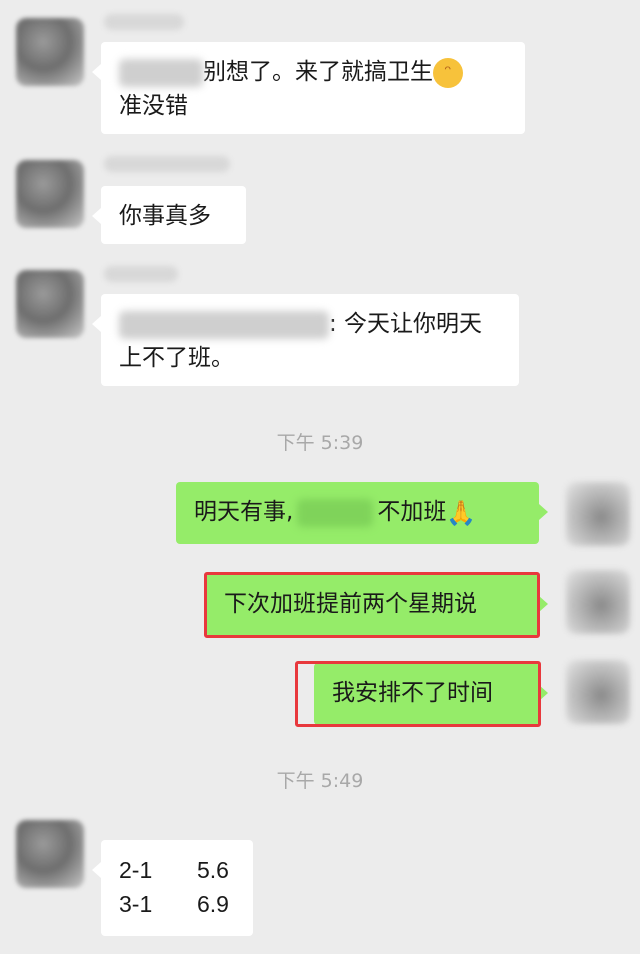 The height and width of the screenshot is (954, 640). I want to click on row-label: 2-1, so click(136, 870).